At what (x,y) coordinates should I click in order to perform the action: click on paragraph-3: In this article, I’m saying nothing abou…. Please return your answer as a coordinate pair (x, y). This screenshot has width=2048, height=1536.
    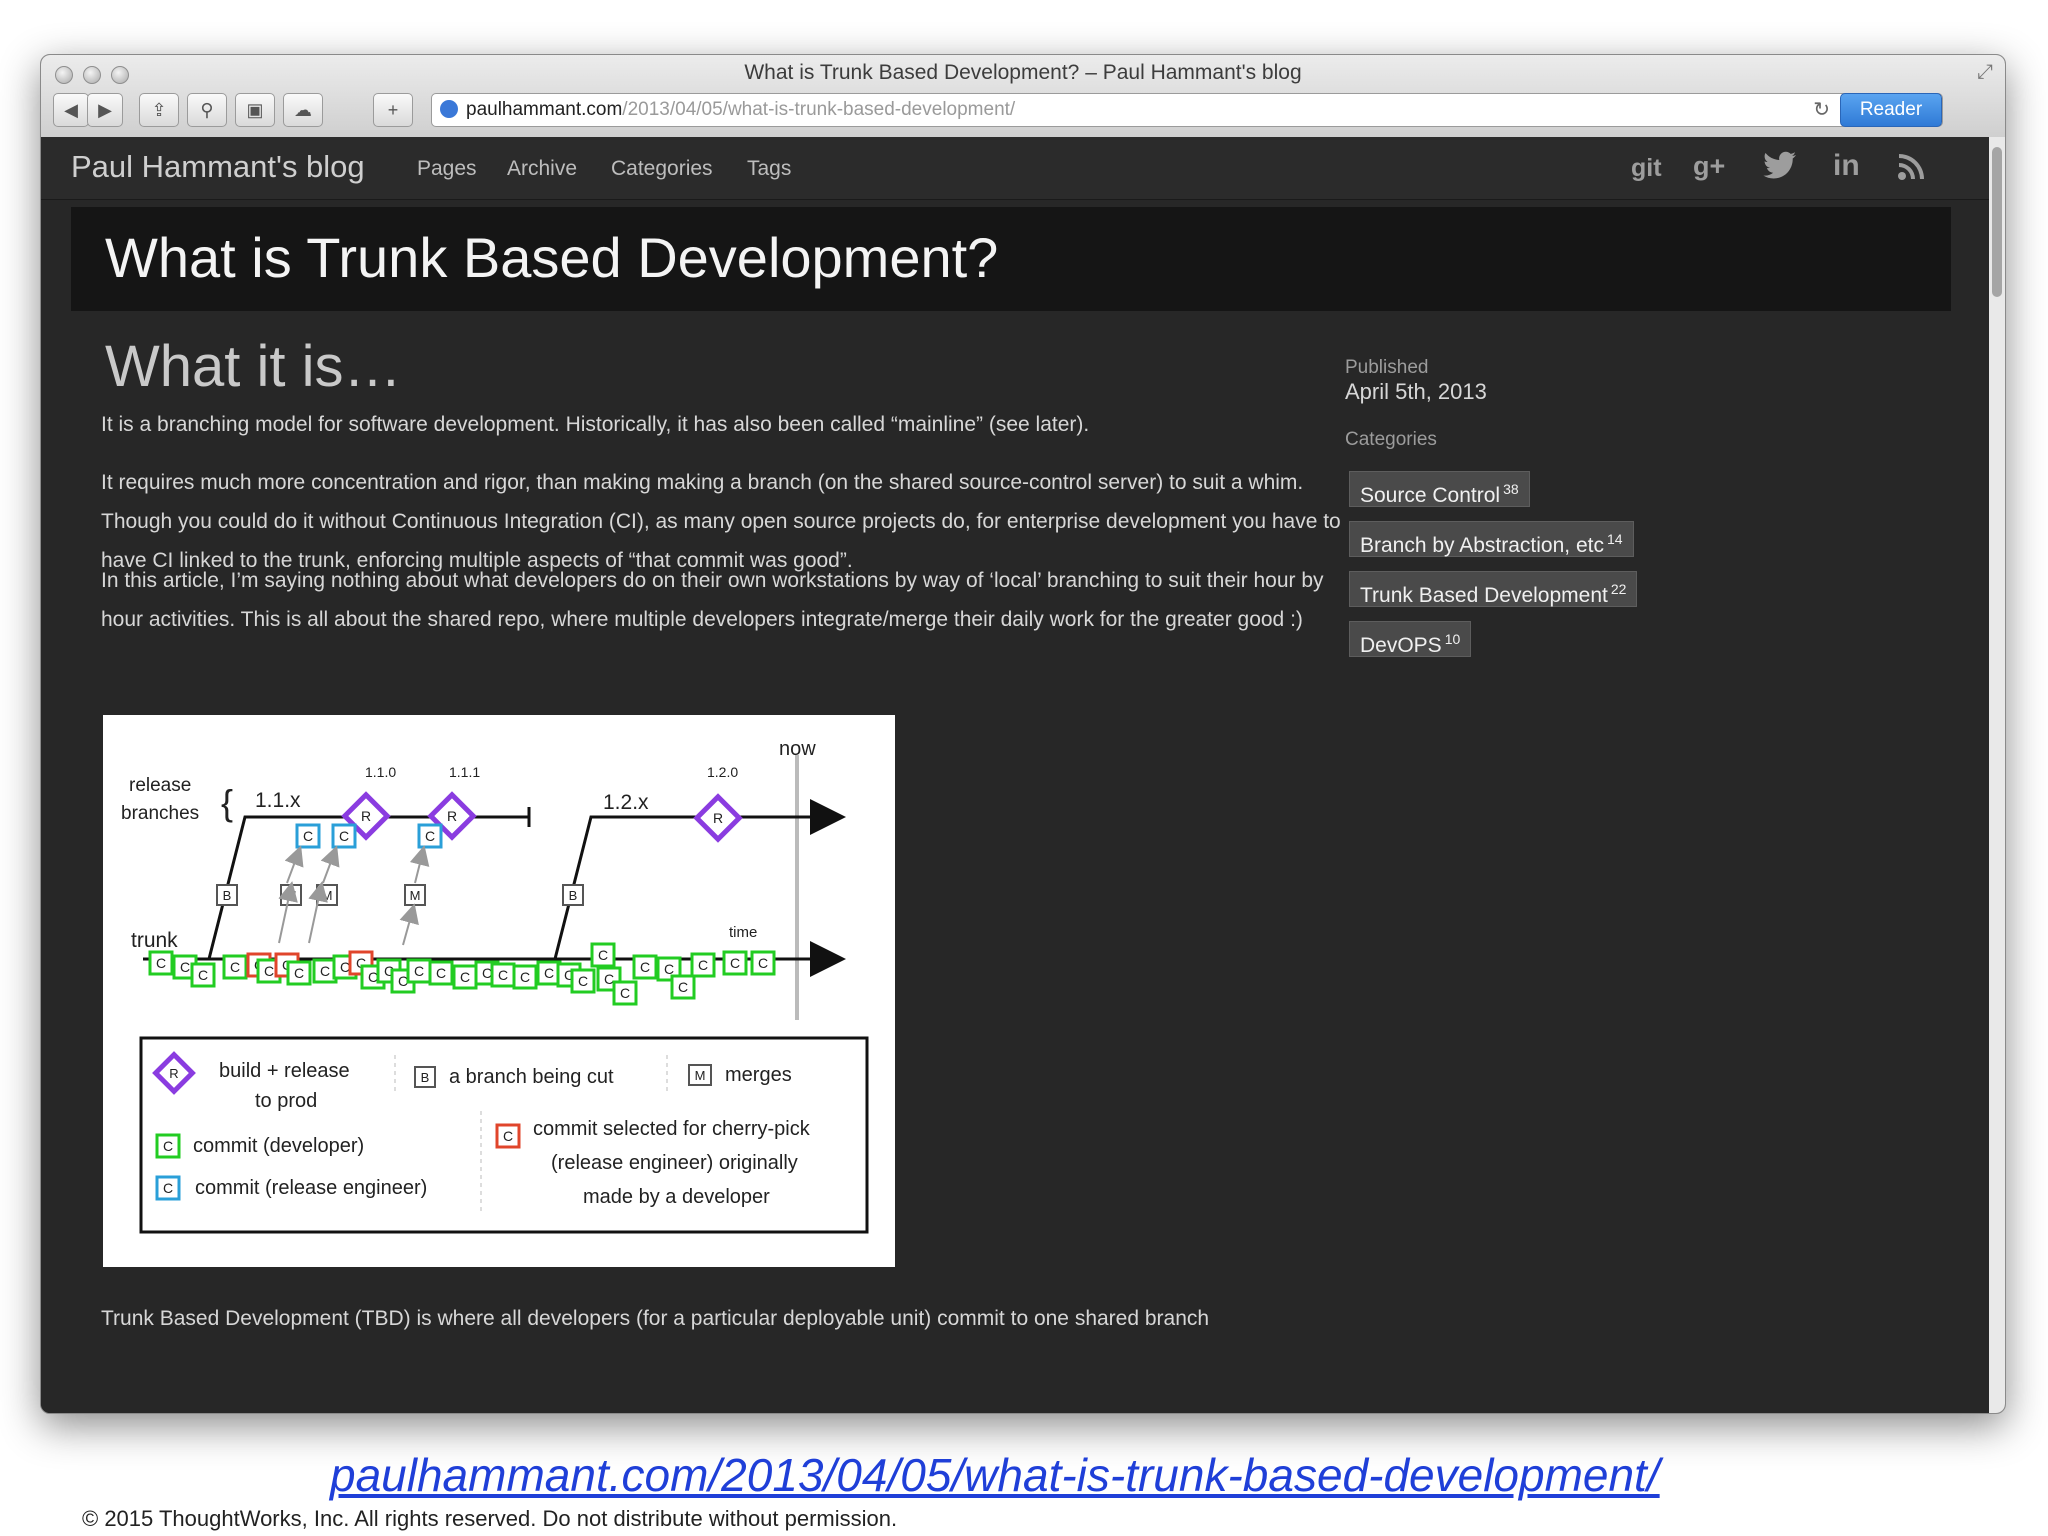
    Looking at the image, I should click on (712, 600).